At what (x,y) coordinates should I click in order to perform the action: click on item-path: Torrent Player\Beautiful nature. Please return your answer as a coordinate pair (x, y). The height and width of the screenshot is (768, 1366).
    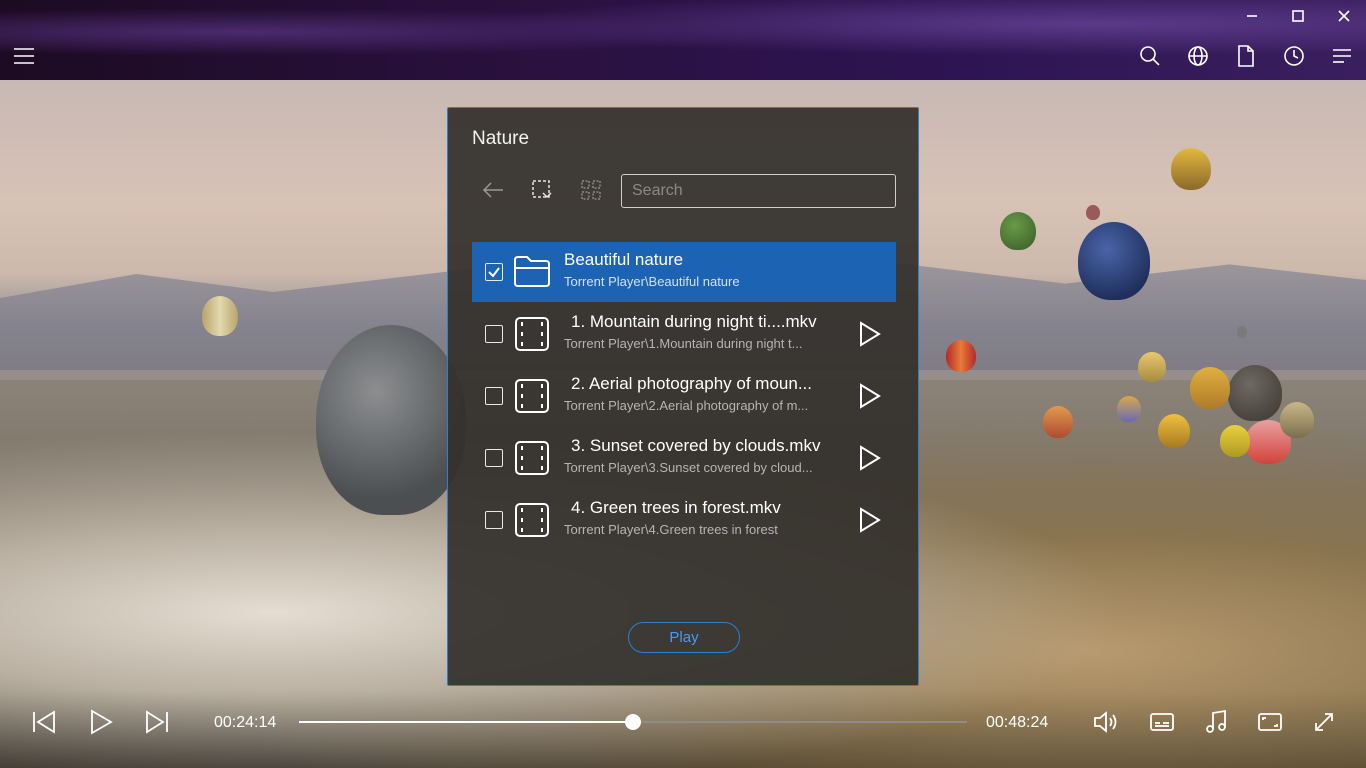
    Looking at the image, I should click on (652, 281).